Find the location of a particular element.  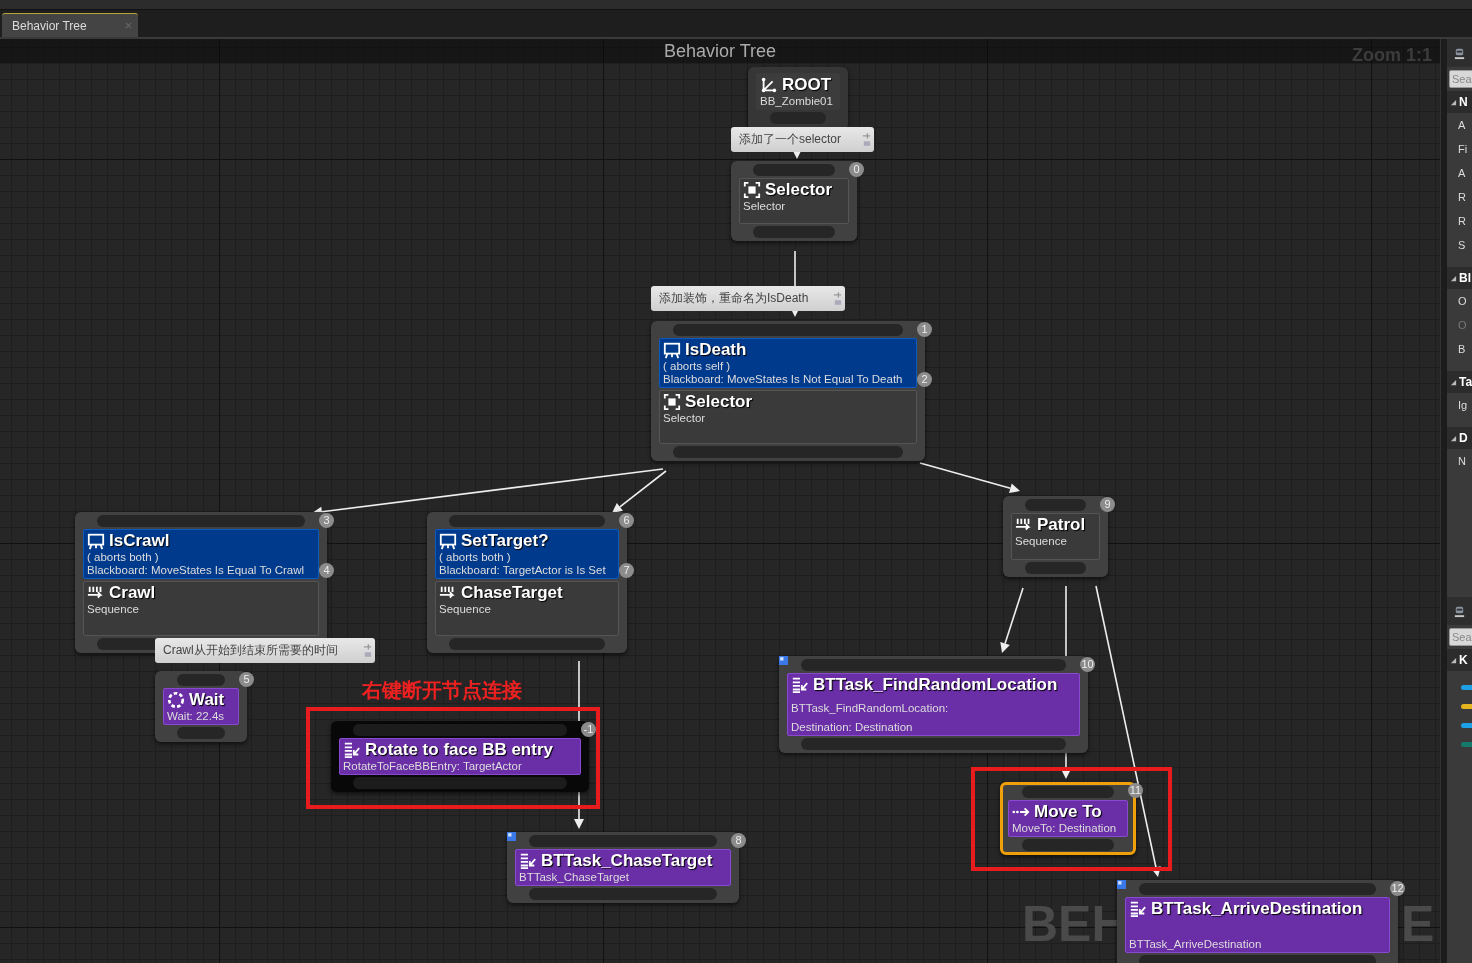

section-header: Ta is located at coordinates (1459, 382).